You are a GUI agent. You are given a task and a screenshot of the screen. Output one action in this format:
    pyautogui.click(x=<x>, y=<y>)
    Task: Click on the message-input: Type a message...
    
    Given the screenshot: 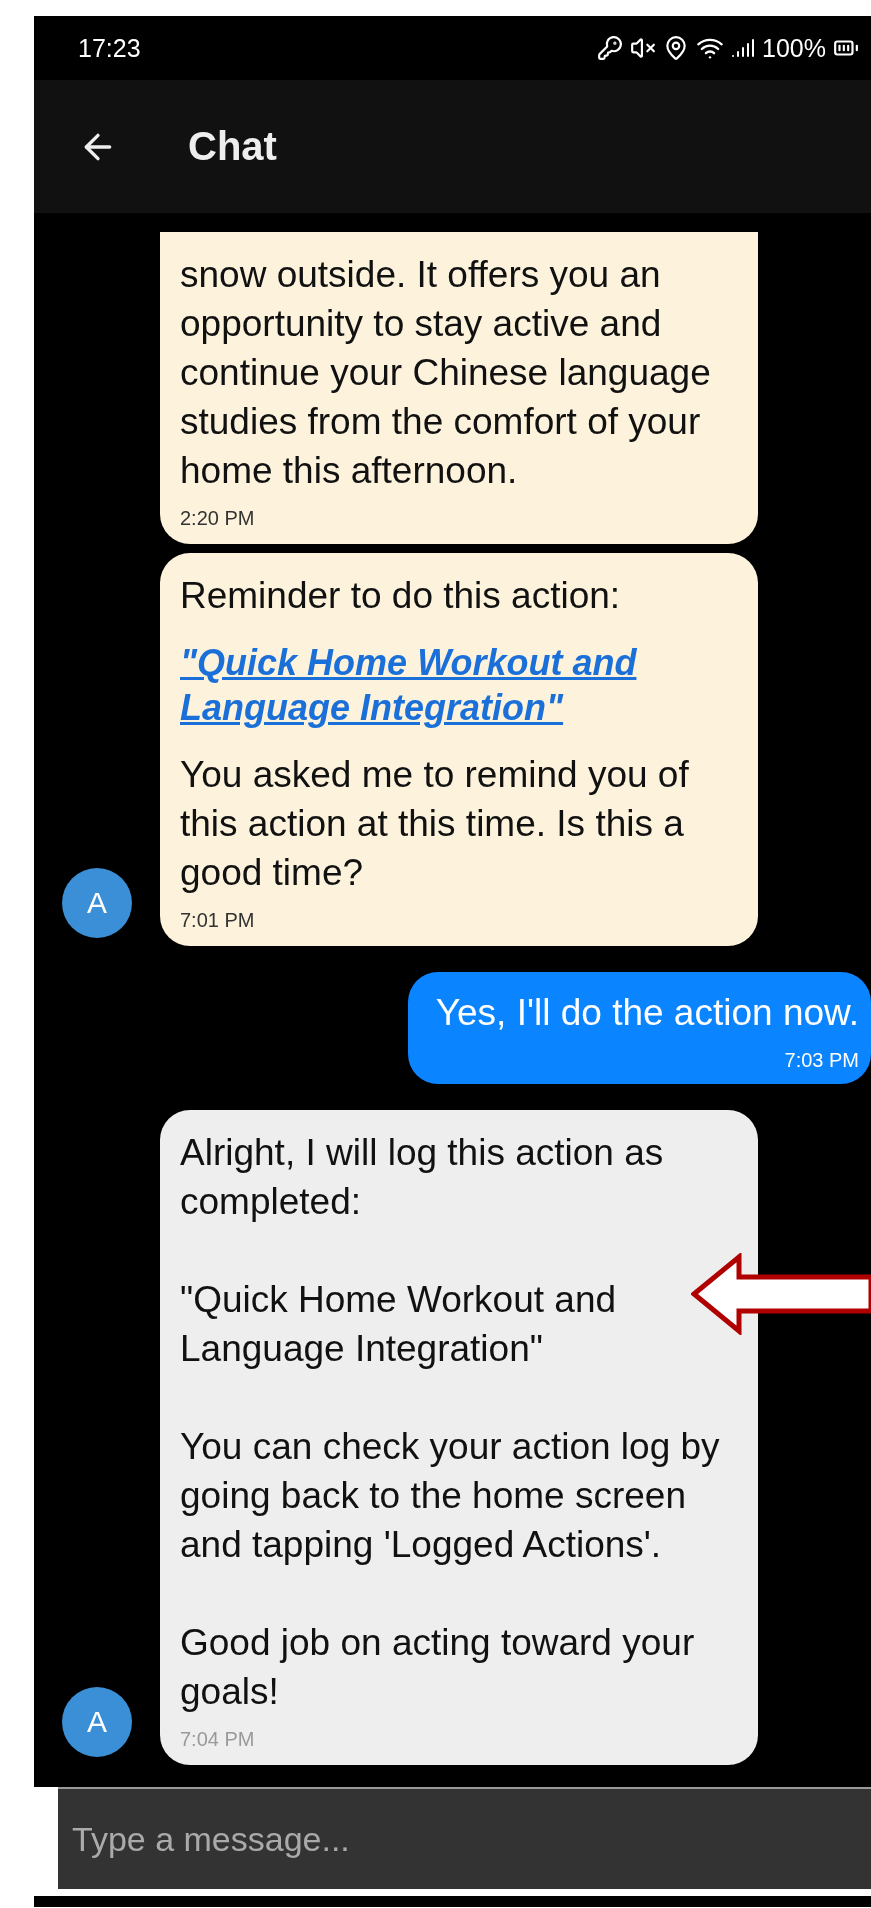 What is the action you would take?
    pyautogui.click(x=464, y=1838)
    